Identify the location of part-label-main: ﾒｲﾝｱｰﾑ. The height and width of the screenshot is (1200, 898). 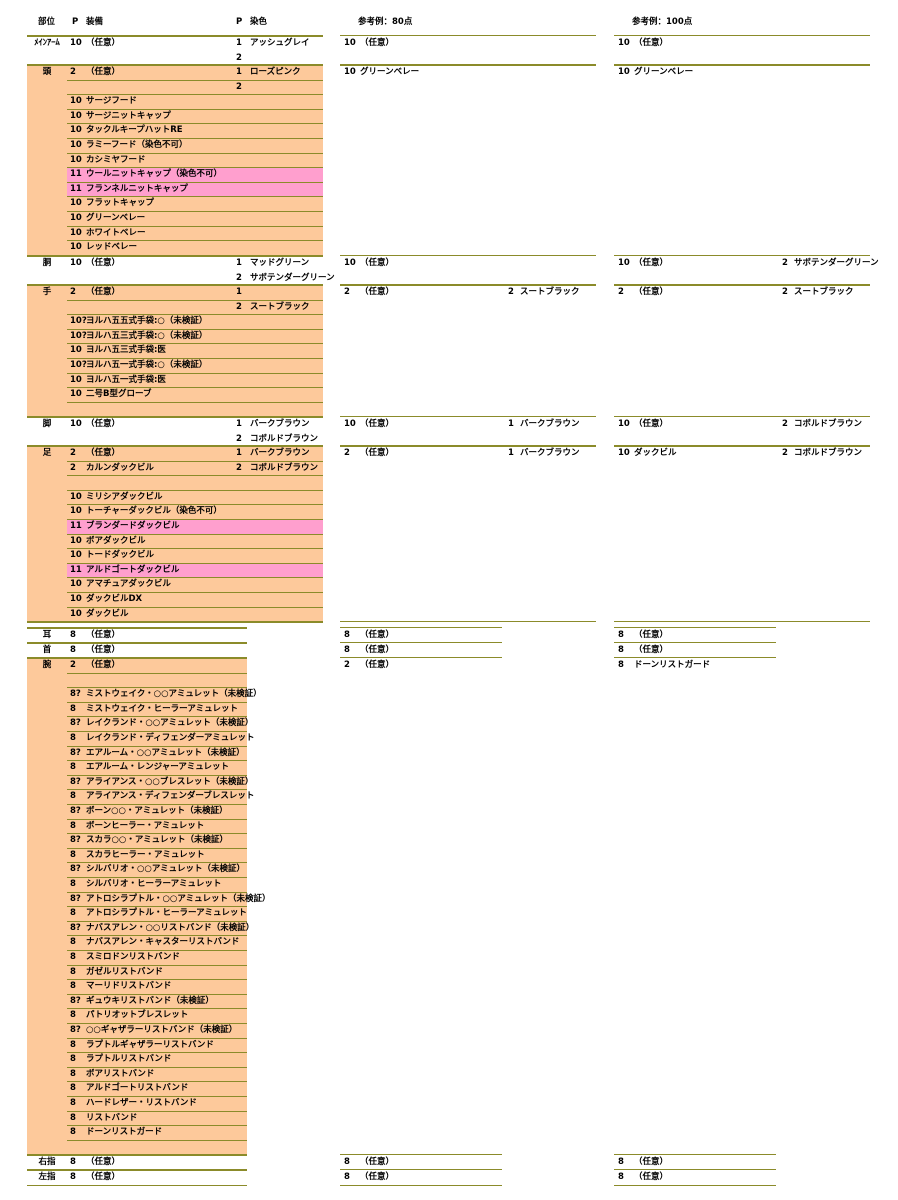
(47, 43).